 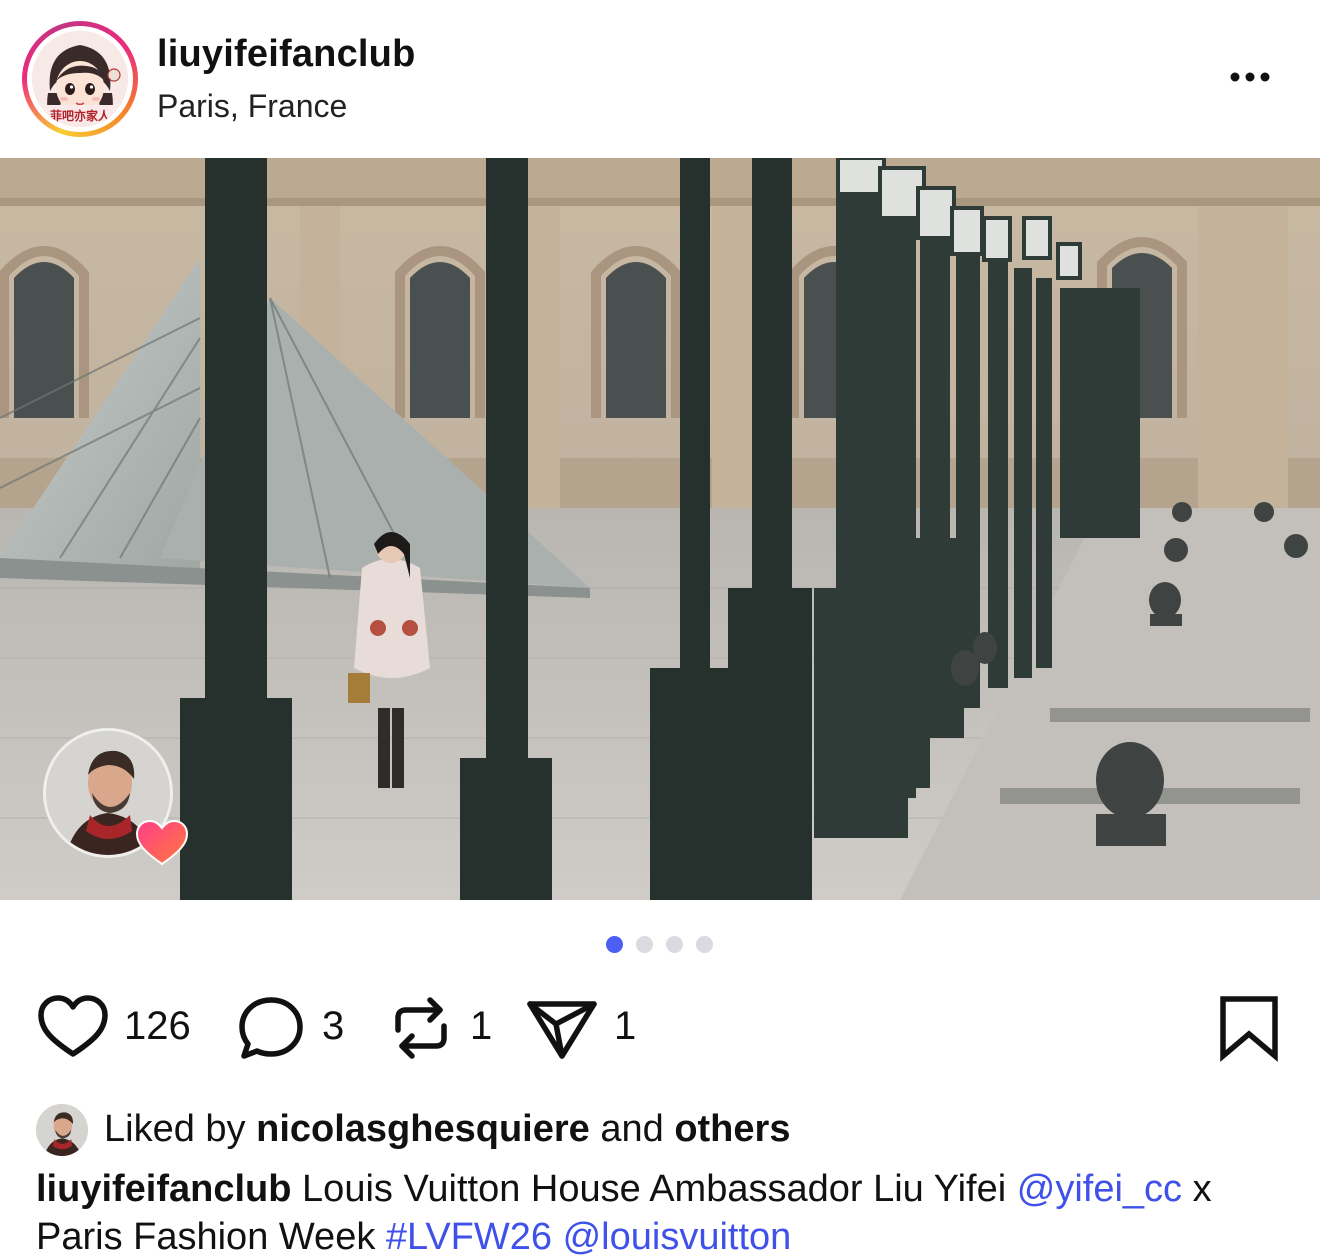 I want to click on likes-summary: Liked by nicolasghesquiere and others, so click(x=447, y=1129).